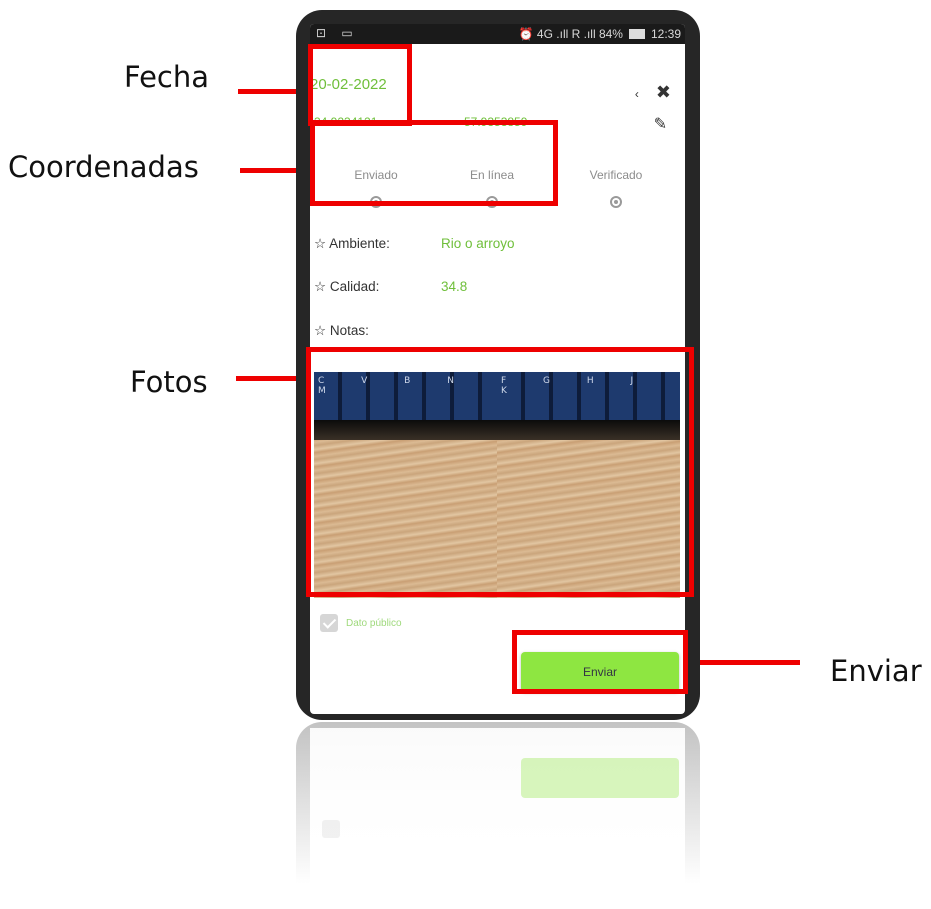  Describe the element at coordinates (103, 167) in the screenshot. I see `callout-coordenadas: Coordenadas` at that location.